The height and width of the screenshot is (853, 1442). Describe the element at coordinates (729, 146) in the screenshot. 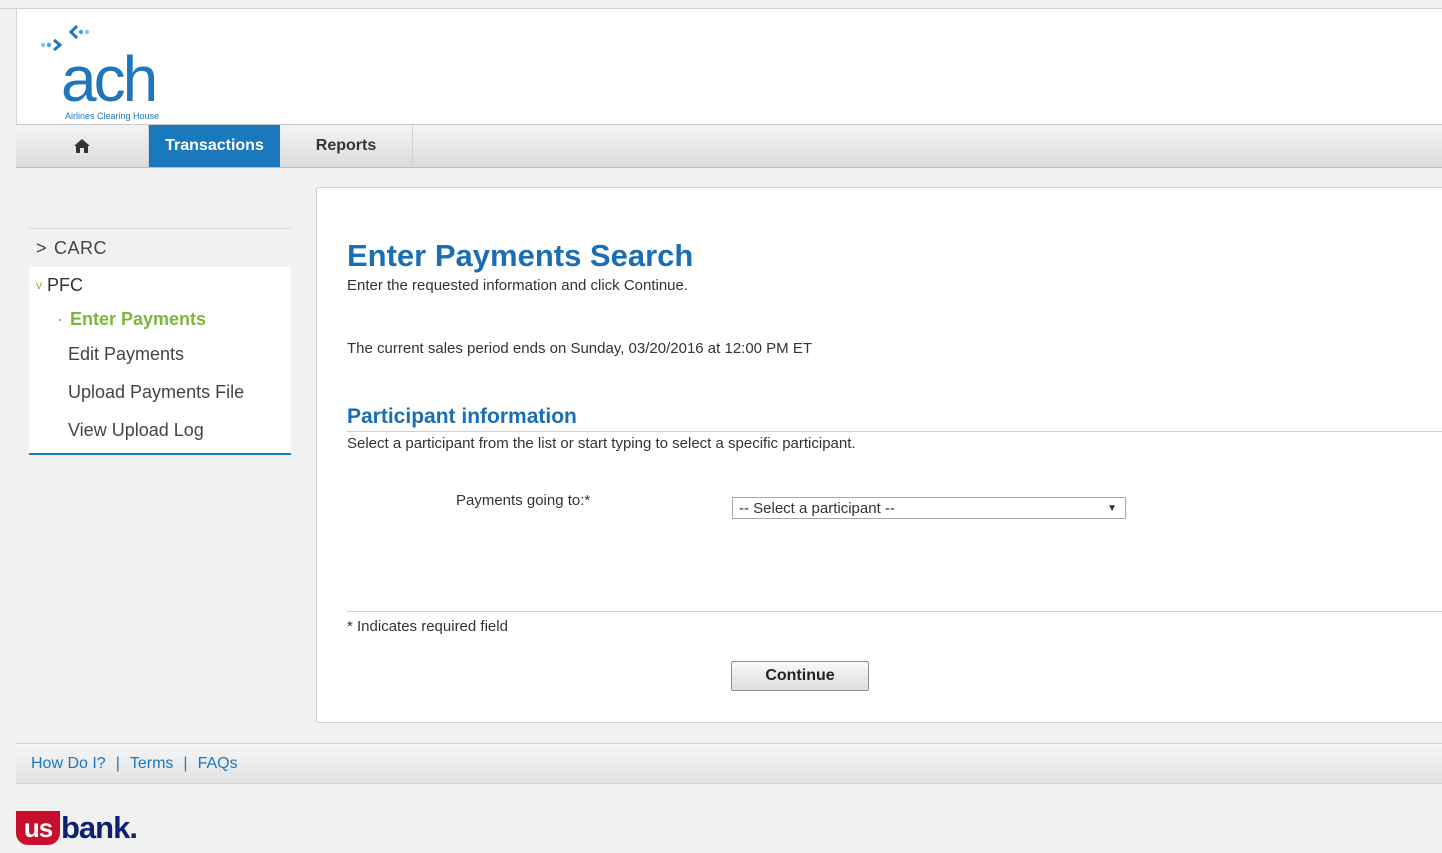

I see `main-nav: Transactions Reports` at that location.